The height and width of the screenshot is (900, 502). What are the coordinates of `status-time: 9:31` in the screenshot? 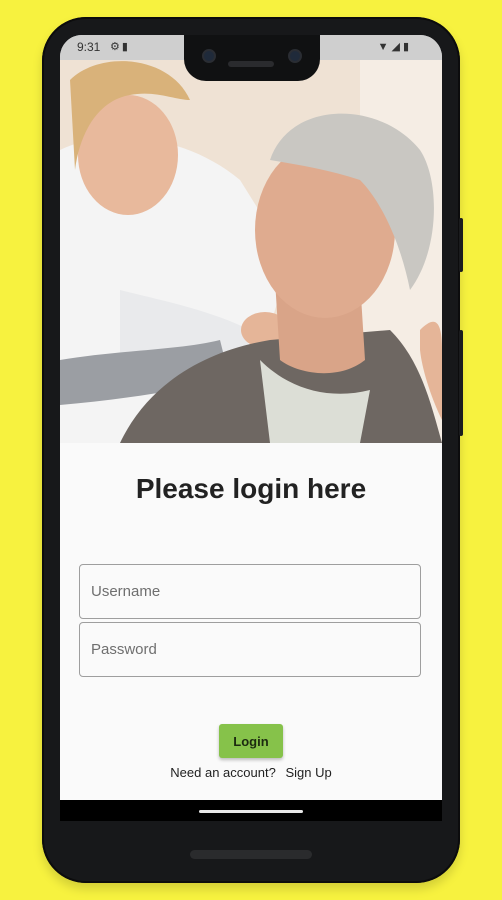 It's located at (89, 47).